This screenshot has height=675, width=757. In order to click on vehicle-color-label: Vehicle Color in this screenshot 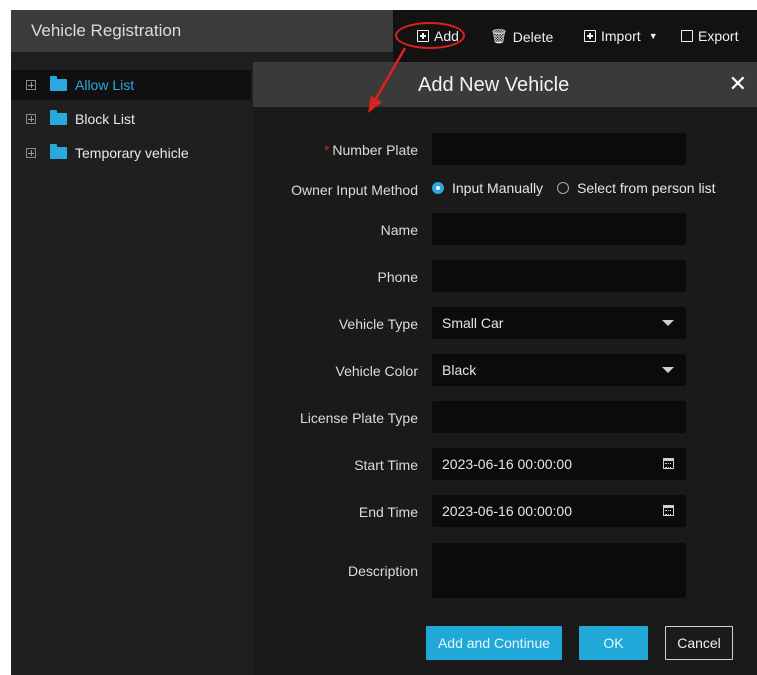, I will do `click(377, 371)`.